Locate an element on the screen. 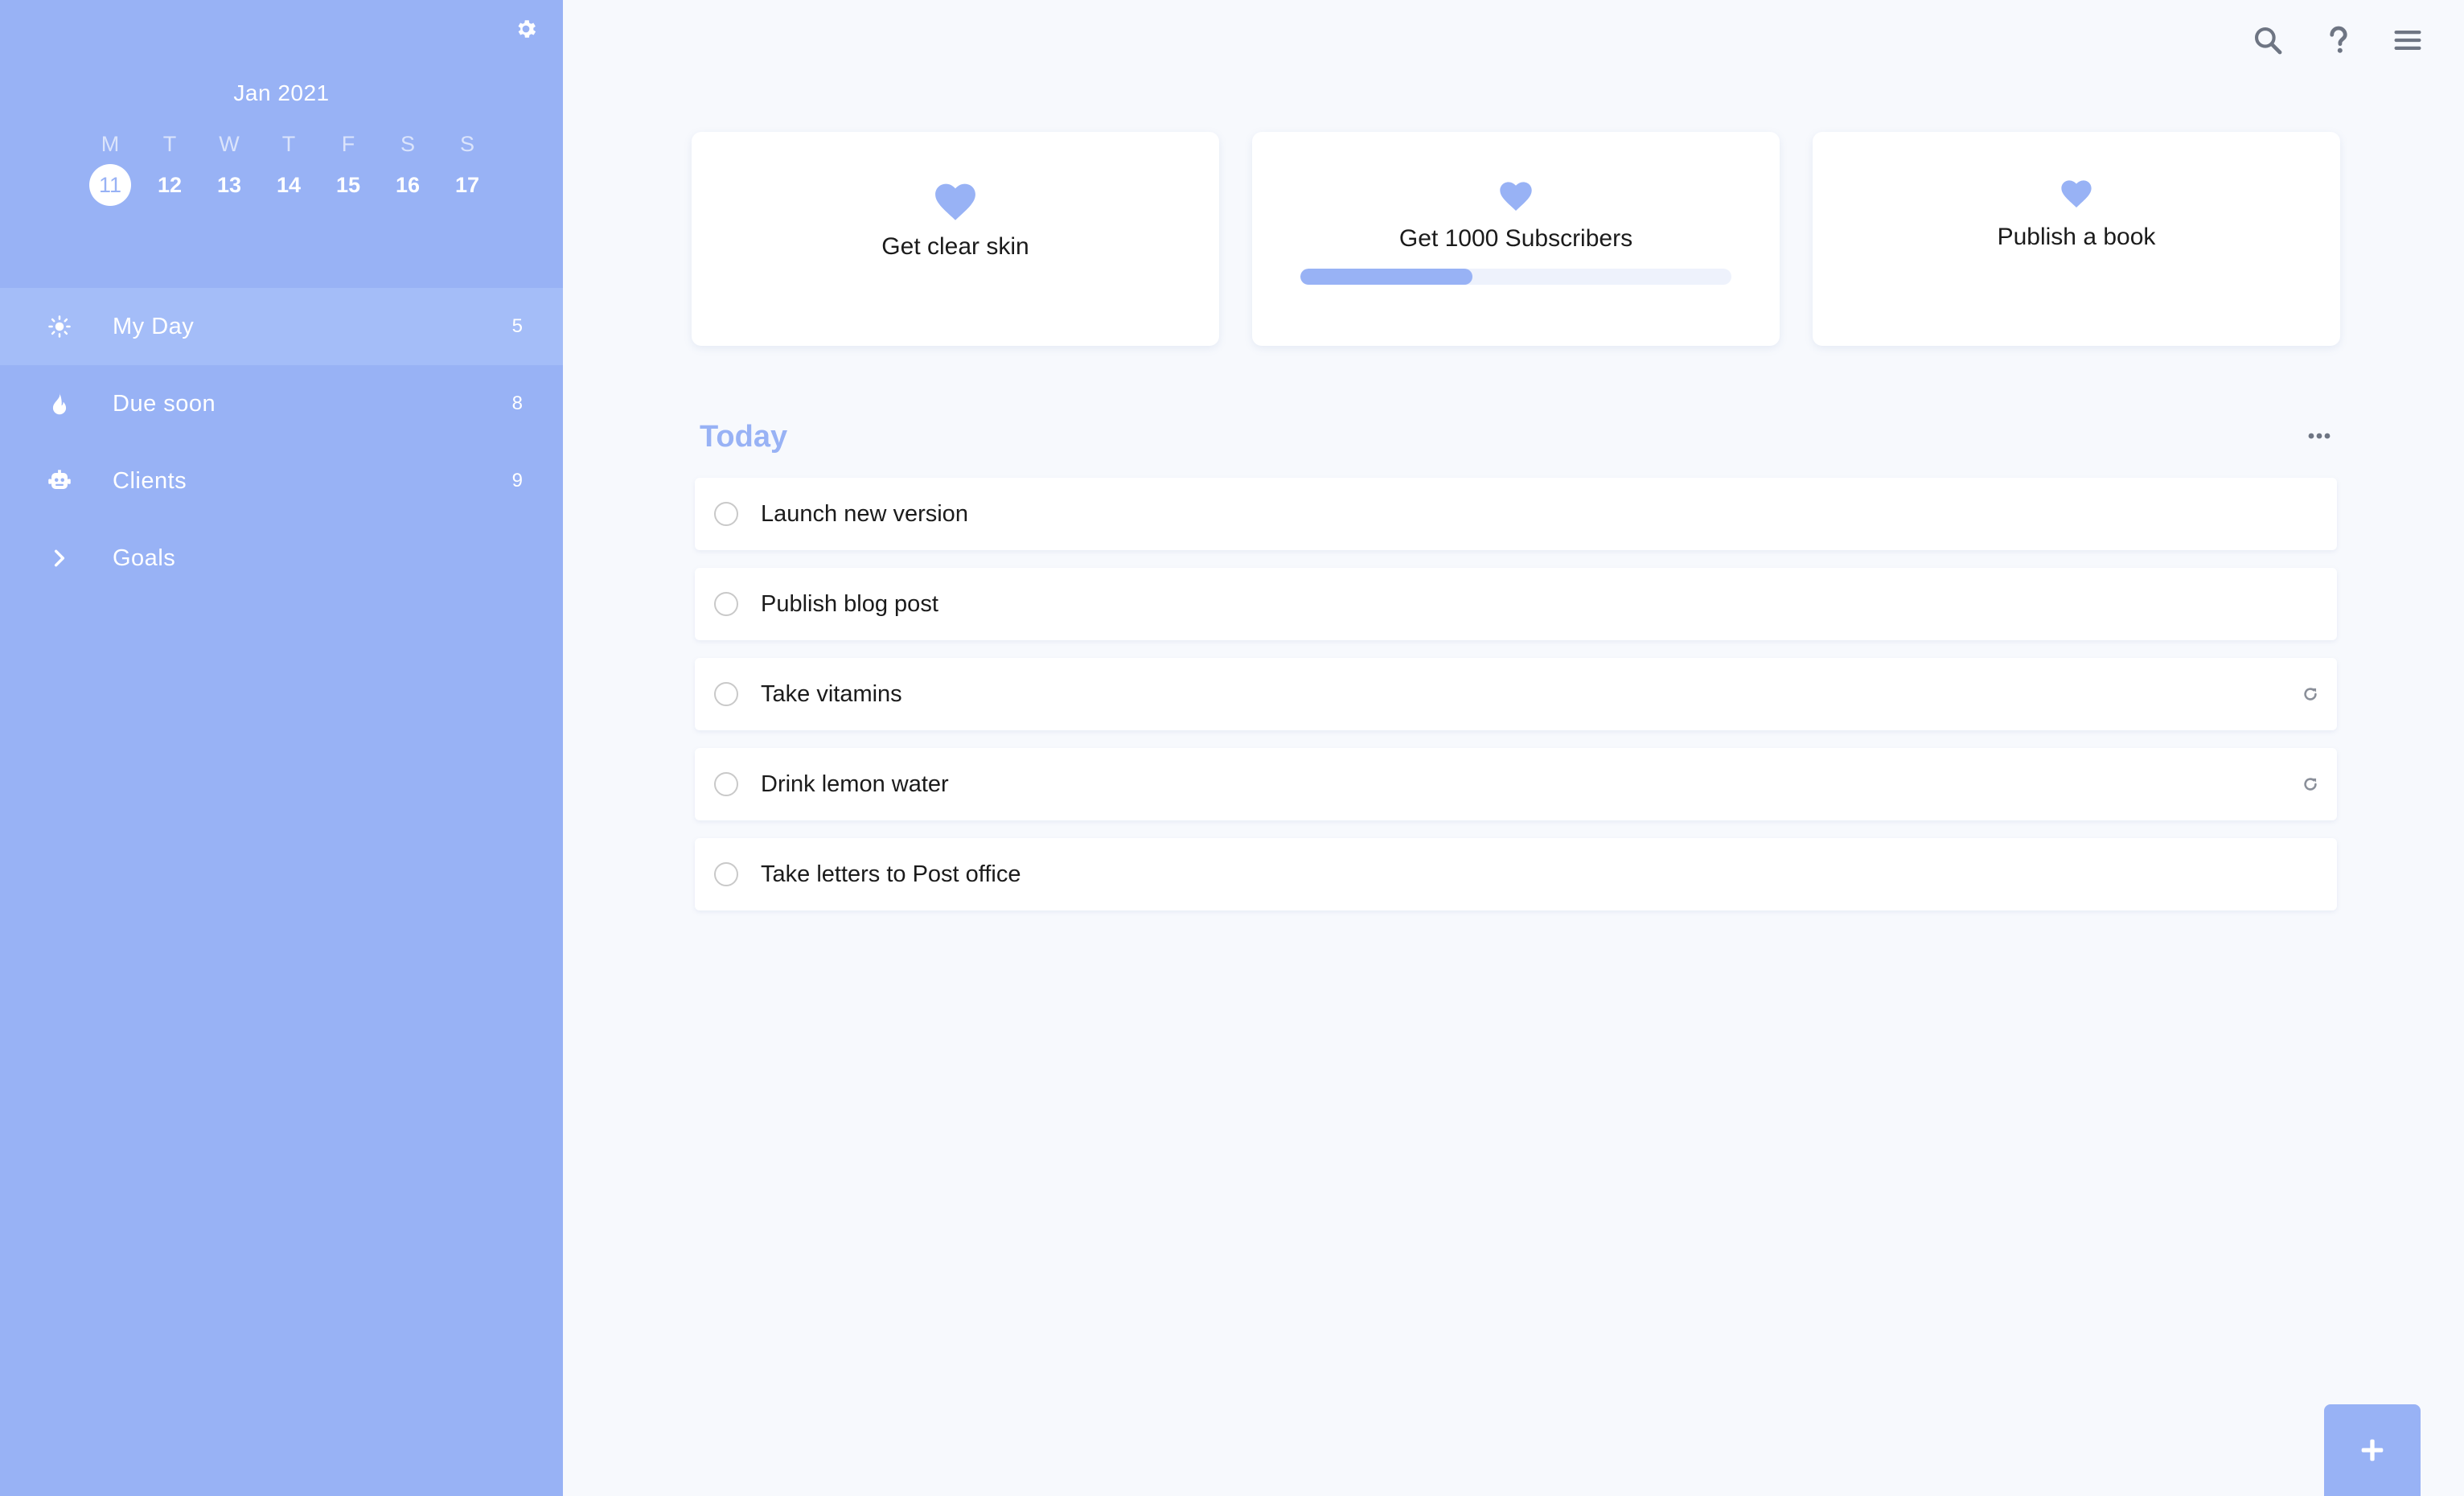 The width and height of the screenshot is (2464, 1496). menu-button is located at coordinates (2407, 41).